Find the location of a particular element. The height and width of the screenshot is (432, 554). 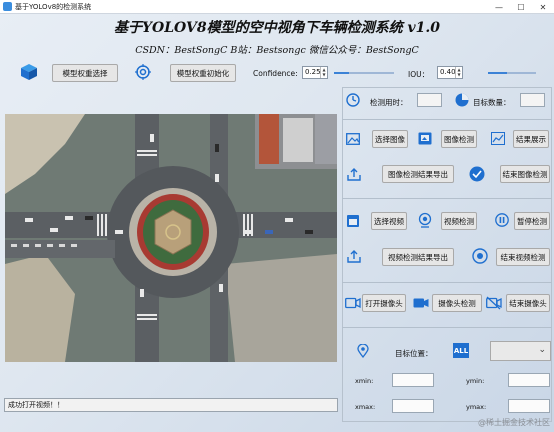

ymin-label: ymin: is located at coordinates (475, 381).